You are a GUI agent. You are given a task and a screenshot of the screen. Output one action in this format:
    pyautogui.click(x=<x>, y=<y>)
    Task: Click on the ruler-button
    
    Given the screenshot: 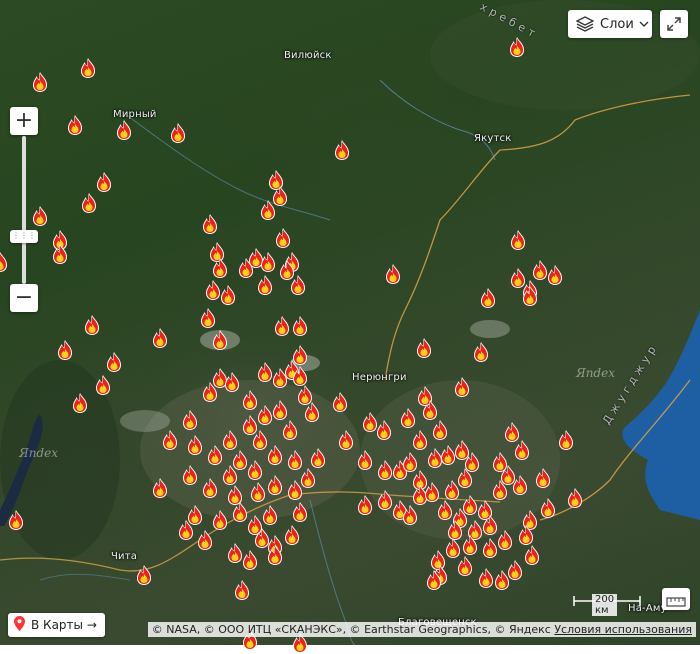 What is the action you would take?
    pyautogui.click(x=676, y=599)
    